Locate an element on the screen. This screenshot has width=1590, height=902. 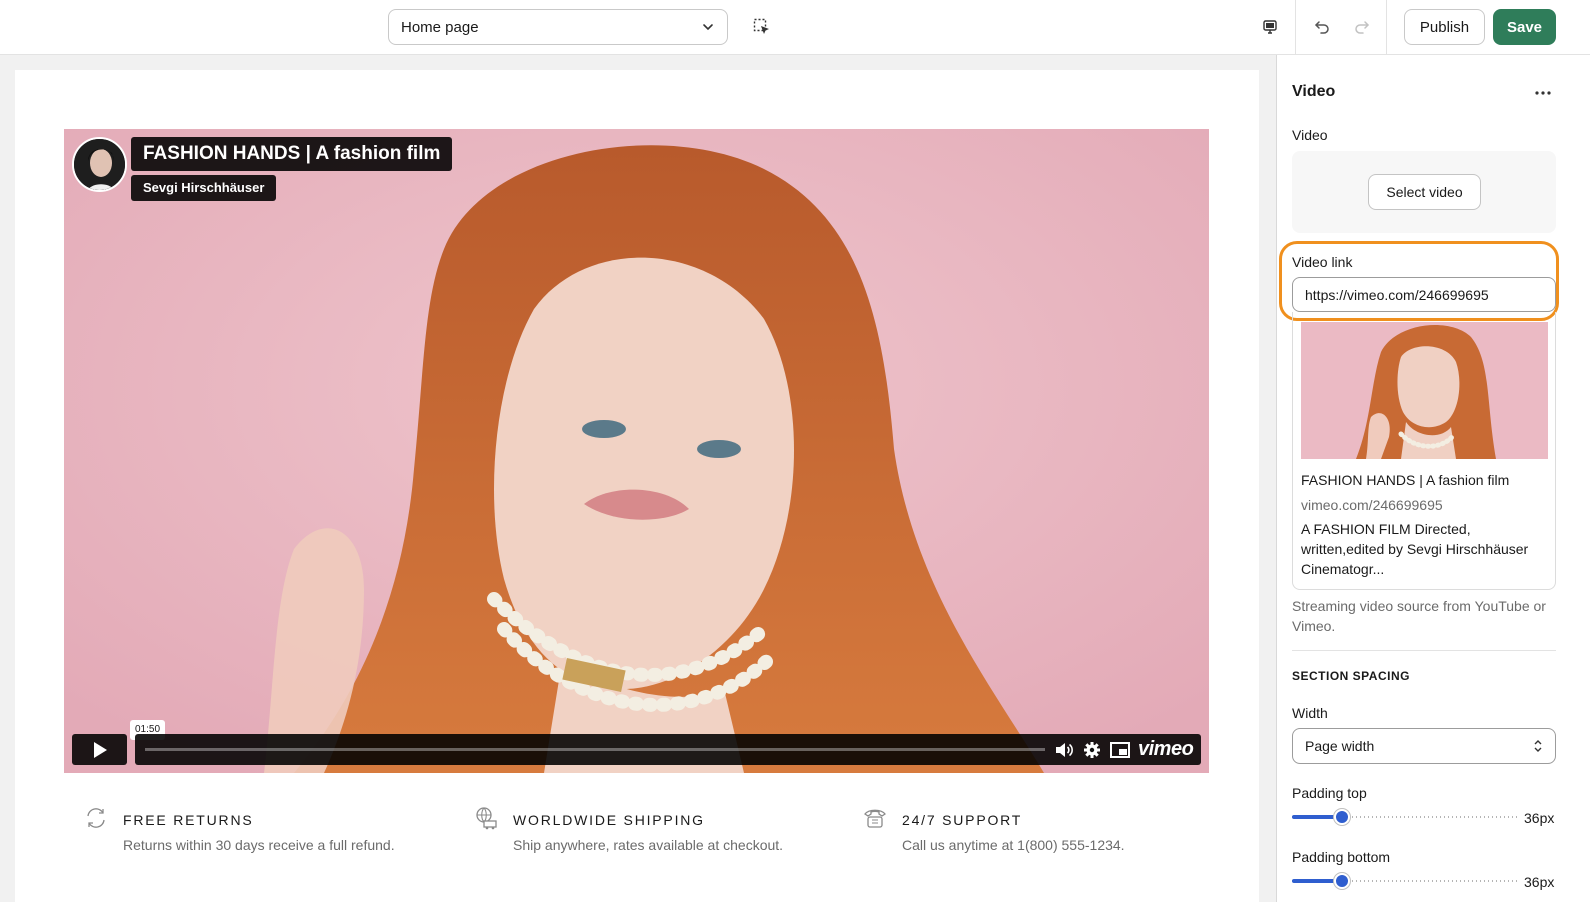
settings-icon is located at coordinates (1092, 750).